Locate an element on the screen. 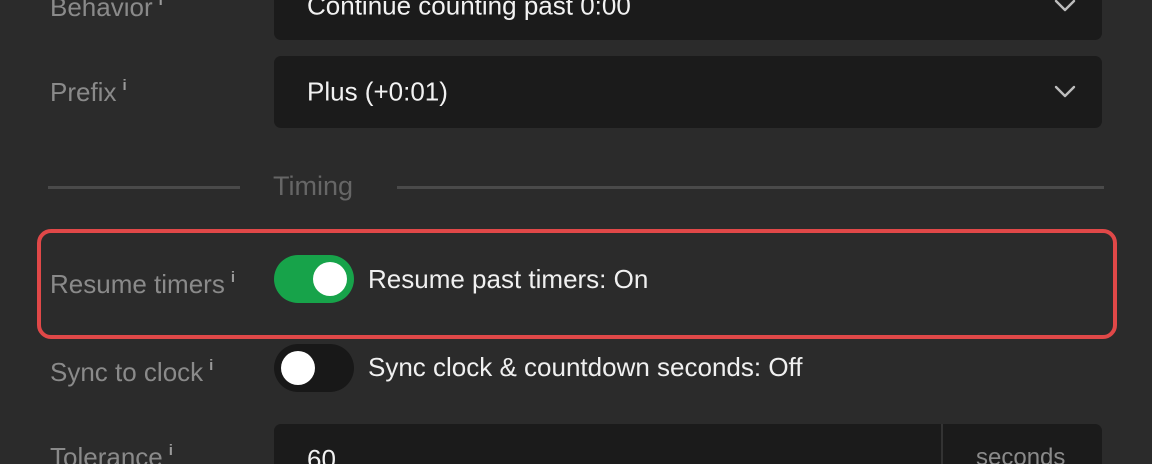  prefix-label-text: Prefix is located at coordinates (83, 92).